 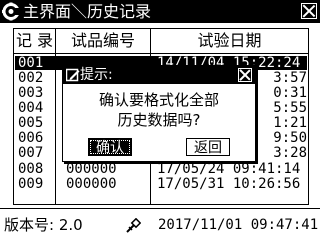 I want to click on table-row-no: 005, so click(x=33, y=123).